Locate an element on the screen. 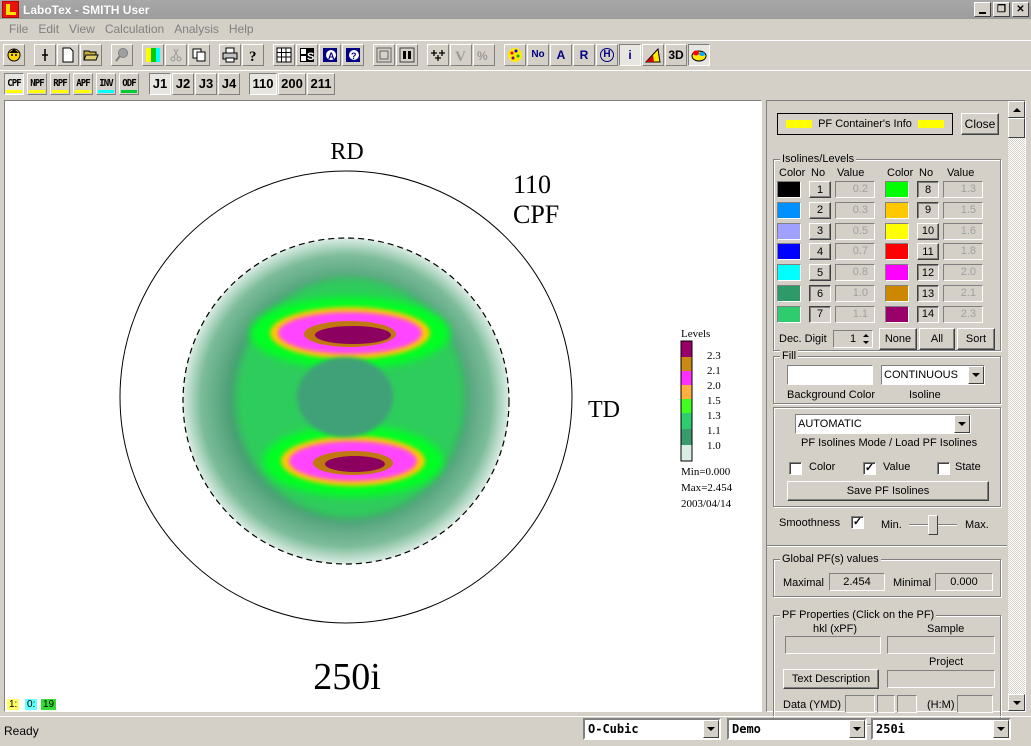 This screenshot has height=746, width=1031. isoline-select: CONTINUOUS is located at coordinates (933, 375).